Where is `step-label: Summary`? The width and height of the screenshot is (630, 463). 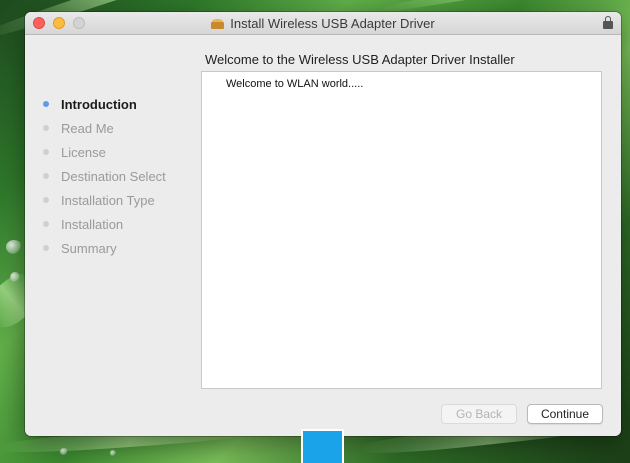
step-label: Summary is located at coordinates (89, 248).